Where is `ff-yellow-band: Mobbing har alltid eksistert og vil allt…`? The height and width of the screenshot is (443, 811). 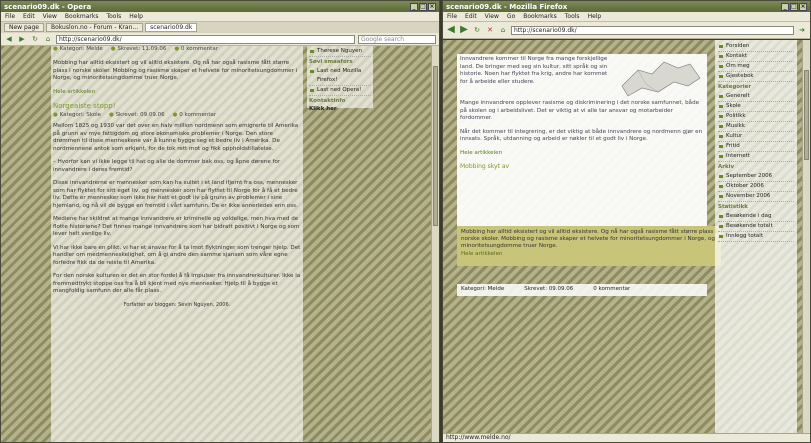
ff-yellow-band: Mobbing har alltid eksistert og vil allt… is located at coordinates (589, 246).